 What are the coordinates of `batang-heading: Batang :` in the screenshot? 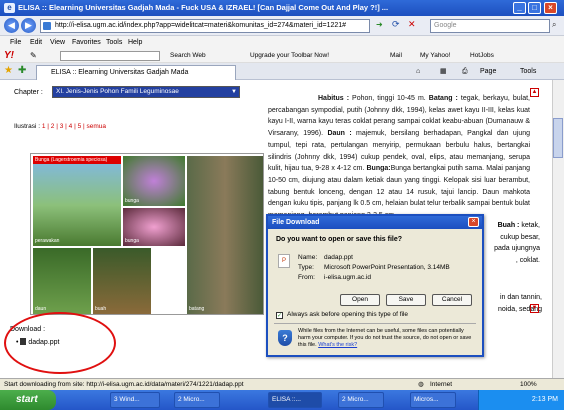 It's located at (443, 98).